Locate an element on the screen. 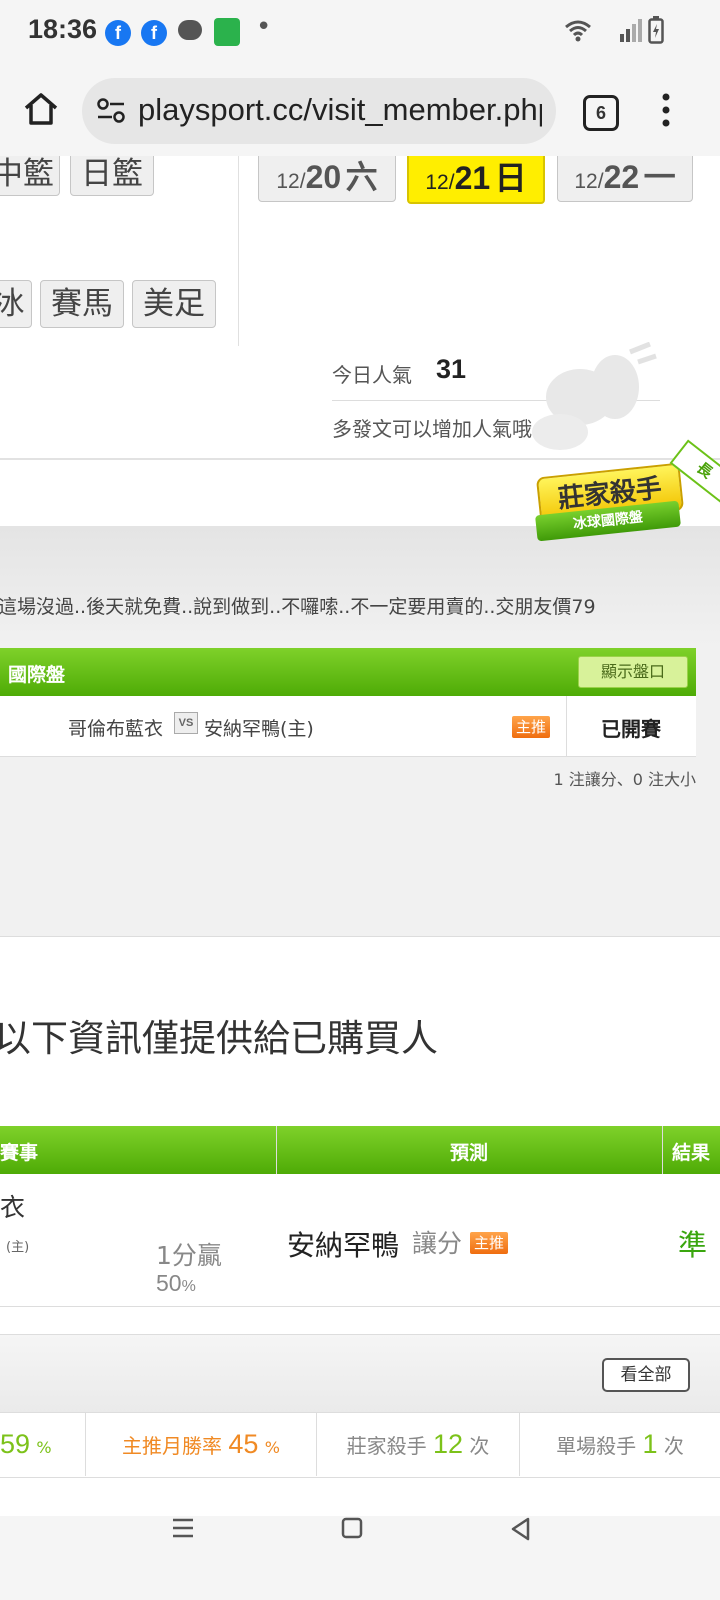  killer-label: 莊家殺手 is located at coordinates (386, 1446).